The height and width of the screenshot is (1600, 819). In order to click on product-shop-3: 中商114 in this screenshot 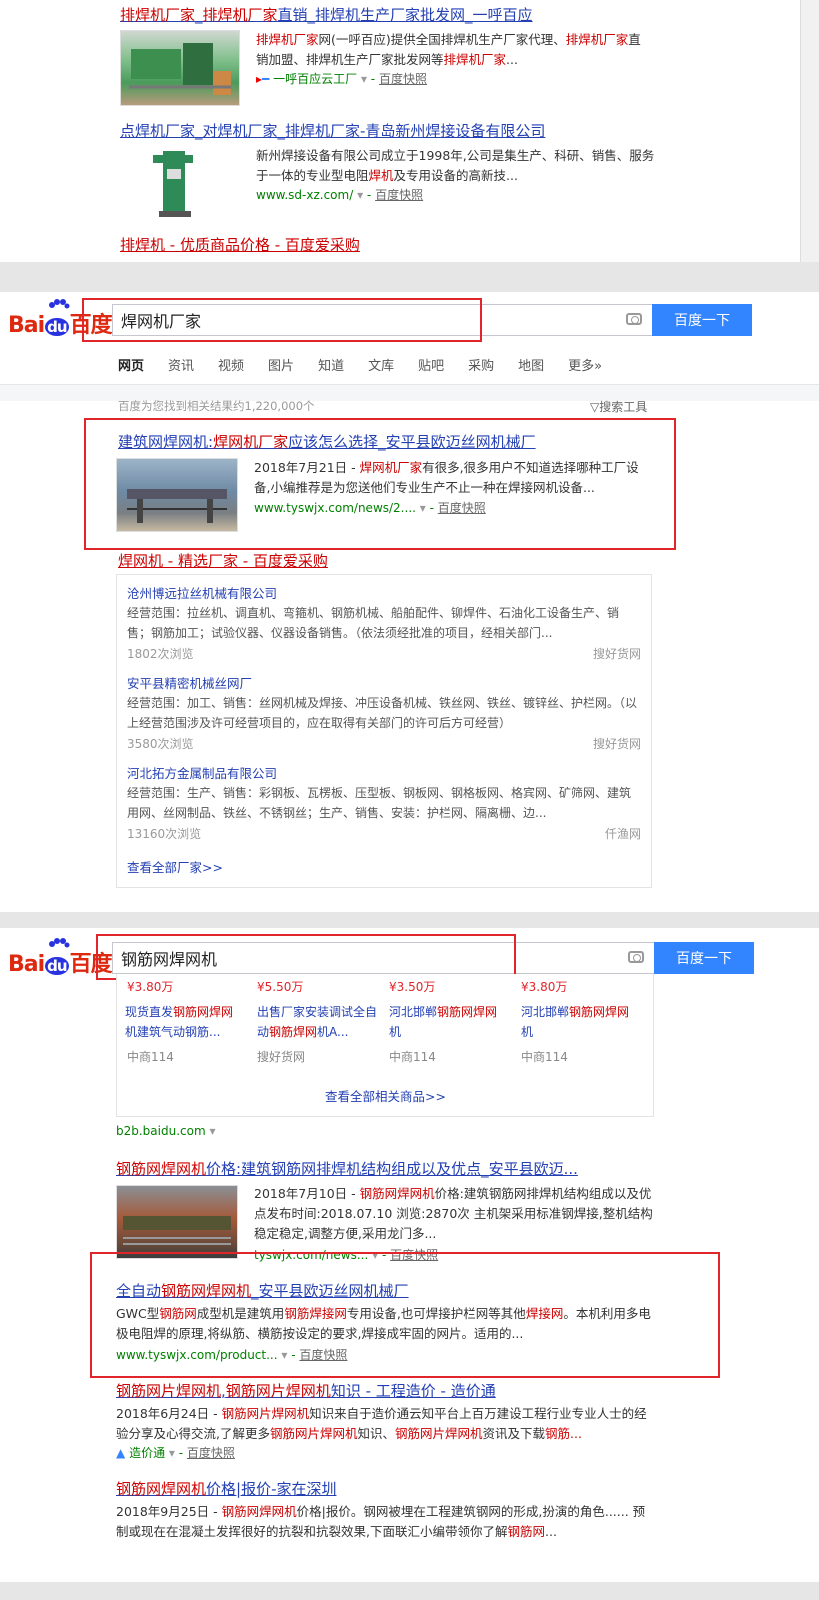, I will do `click(412, 1057)`.